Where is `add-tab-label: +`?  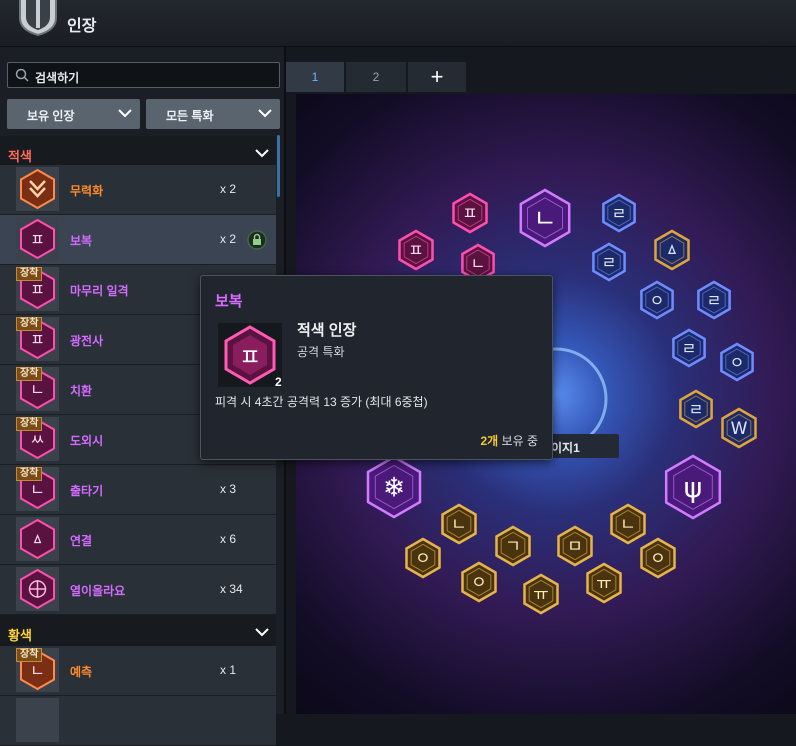
add-tab-label: + is located at coordinates (437, 76).